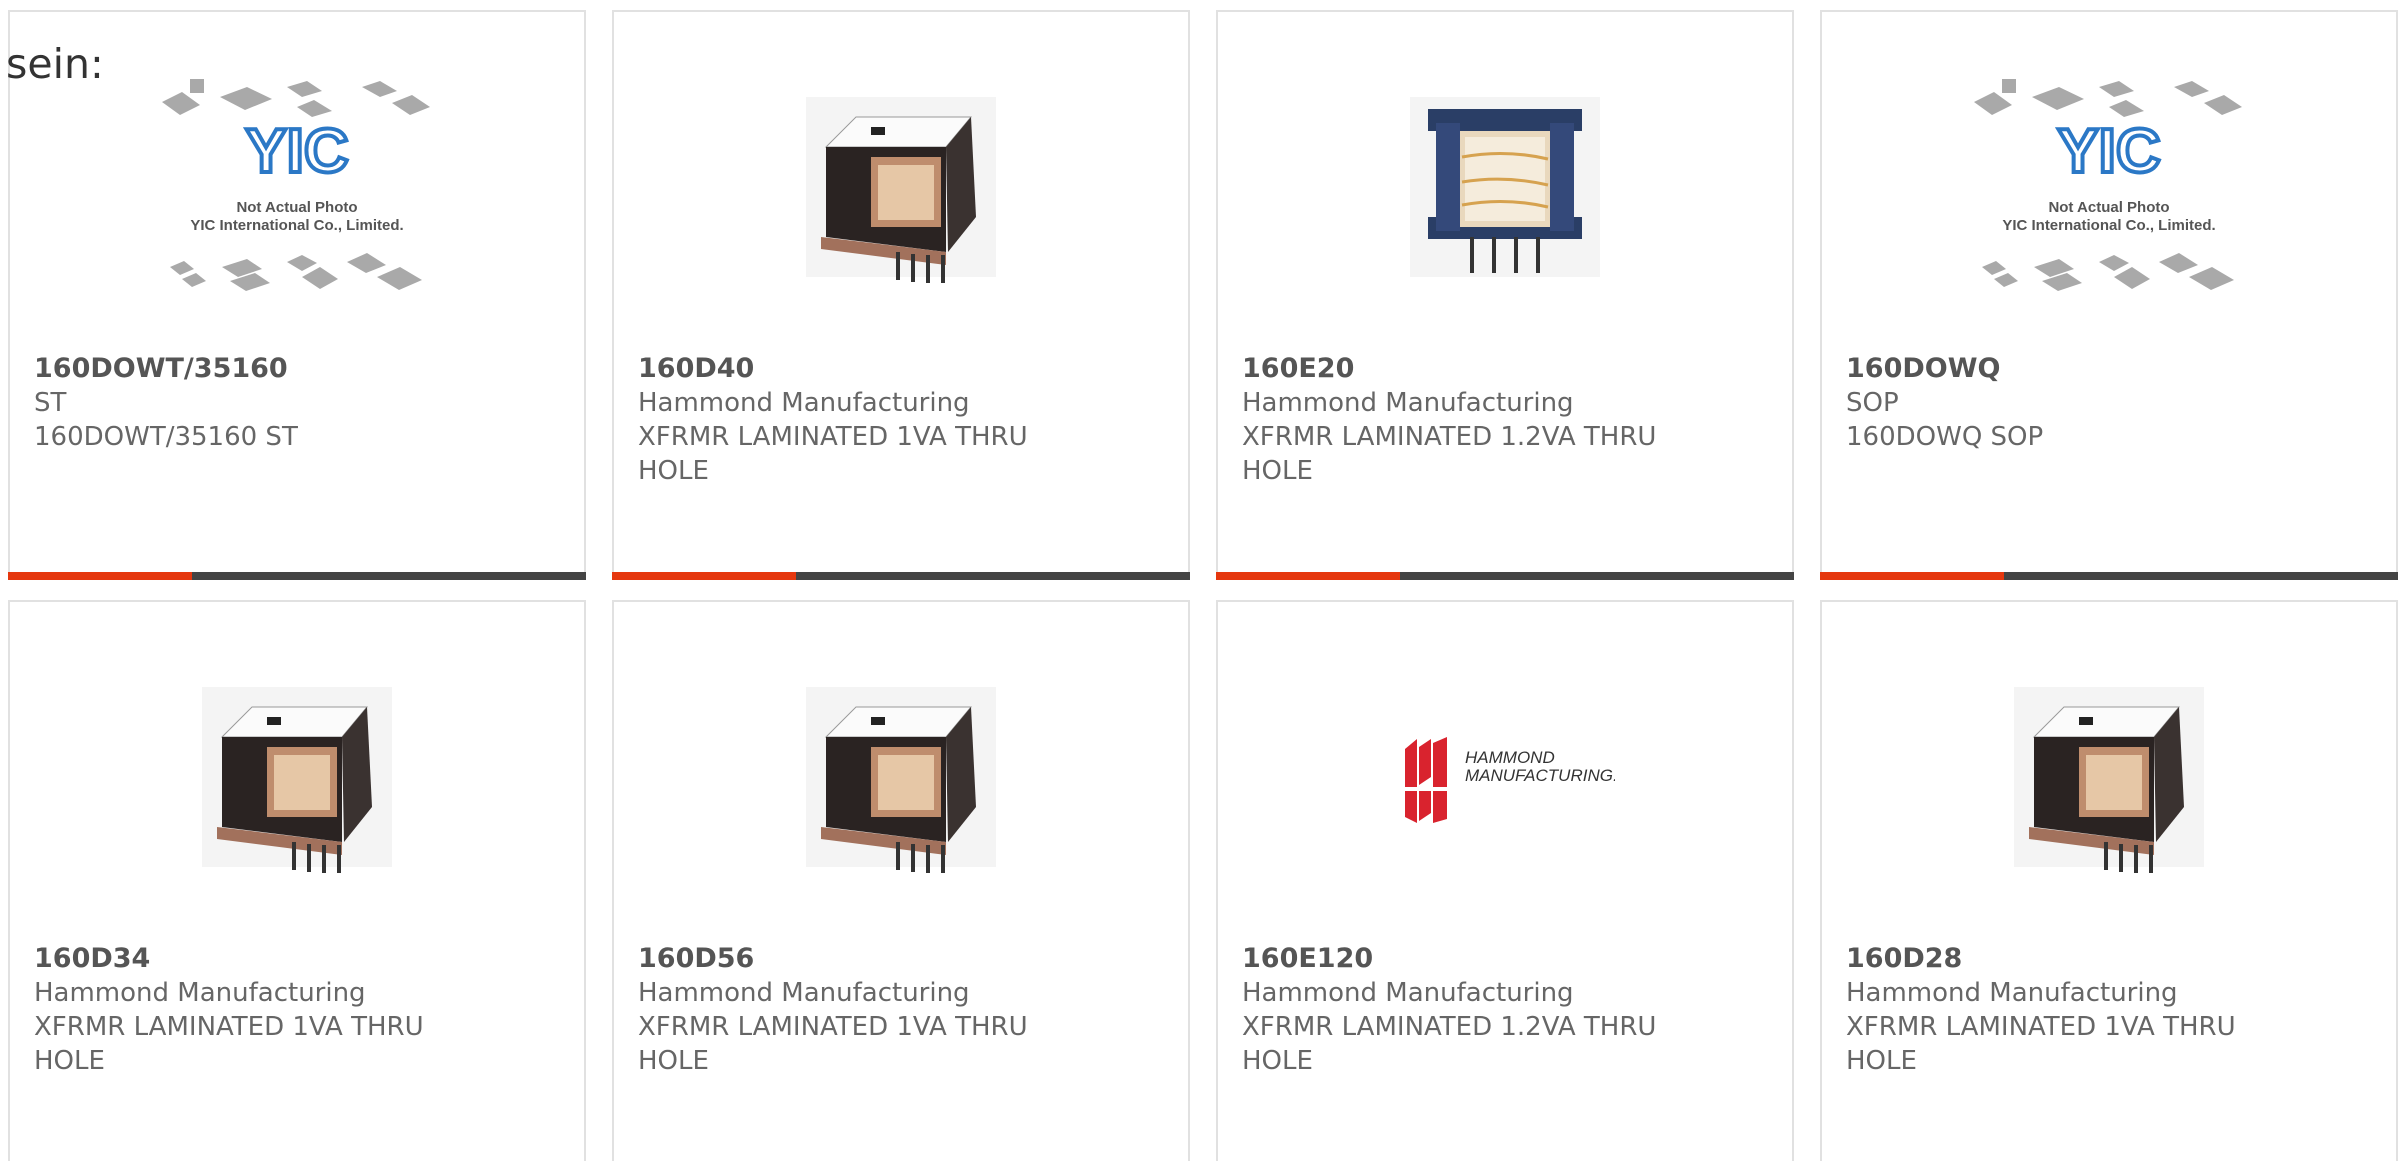 The width and height of the screenshot is (2400, 1161). Describe the element at coordinates (901, 959) in the screenshot. I see `part-number: 160D56` at that location.